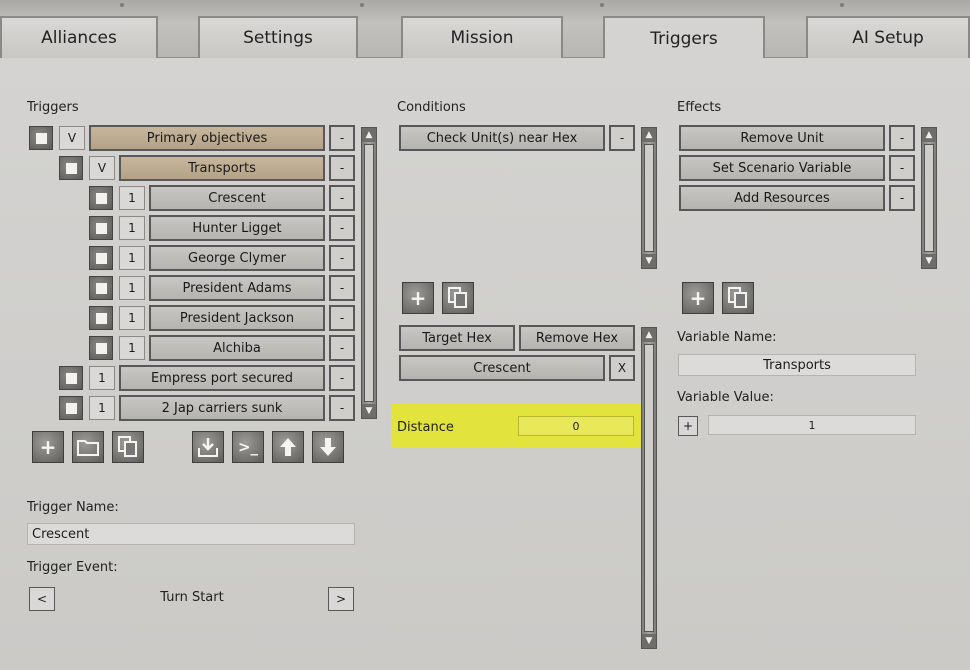  I want to click on variable-value-plus-button: +, so click(688, 426).